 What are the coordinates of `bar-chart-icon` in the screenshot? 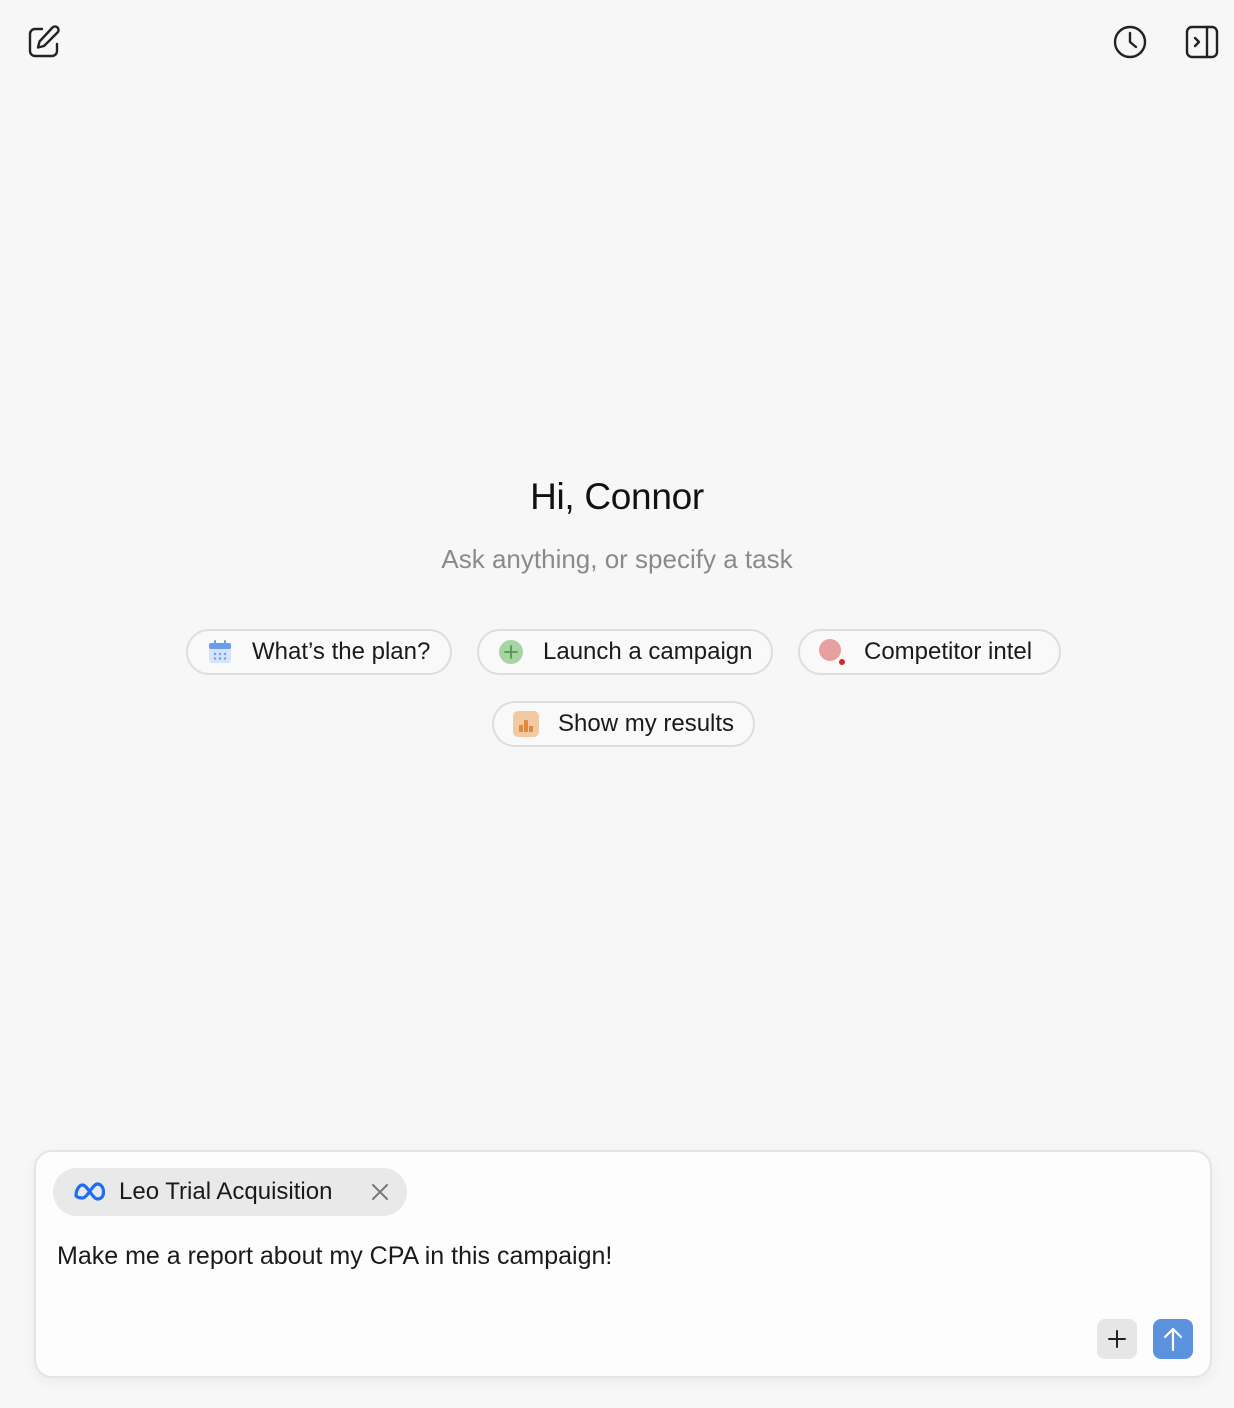 It's located at (526, 724).